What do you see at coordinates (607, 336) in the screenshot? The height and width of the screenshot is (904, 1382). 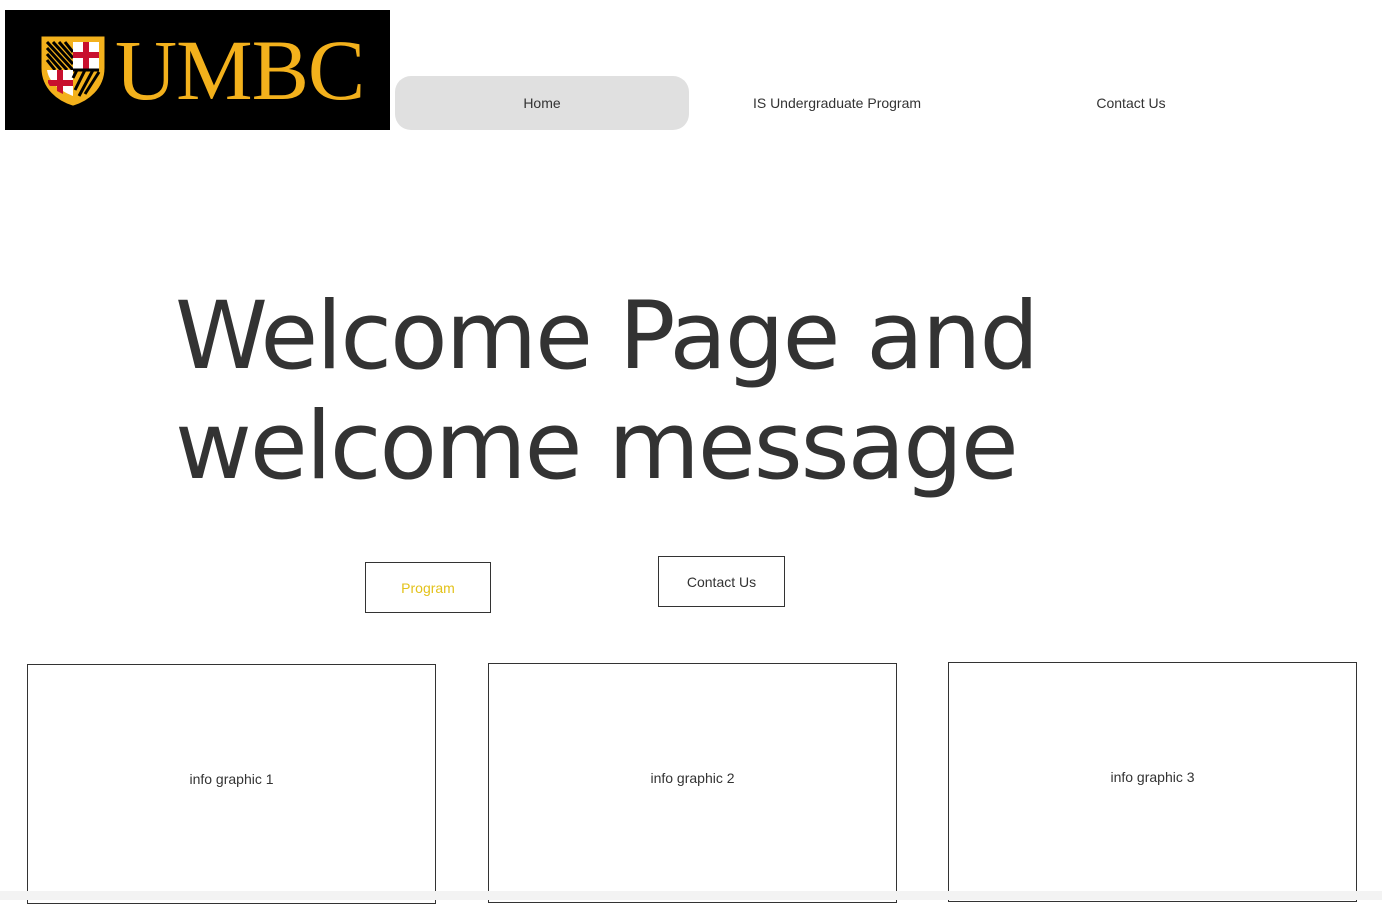 I see `hero-title-line-1: Welcome Page and` at bounding box center [607, 336].